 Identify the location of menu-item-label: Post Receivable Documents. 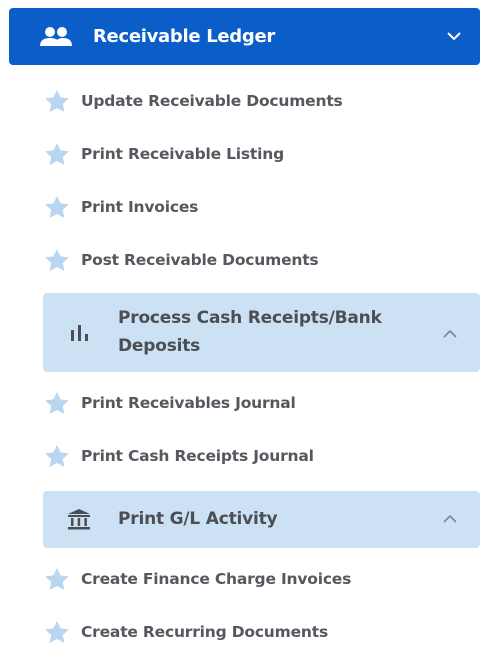
(200, 260).